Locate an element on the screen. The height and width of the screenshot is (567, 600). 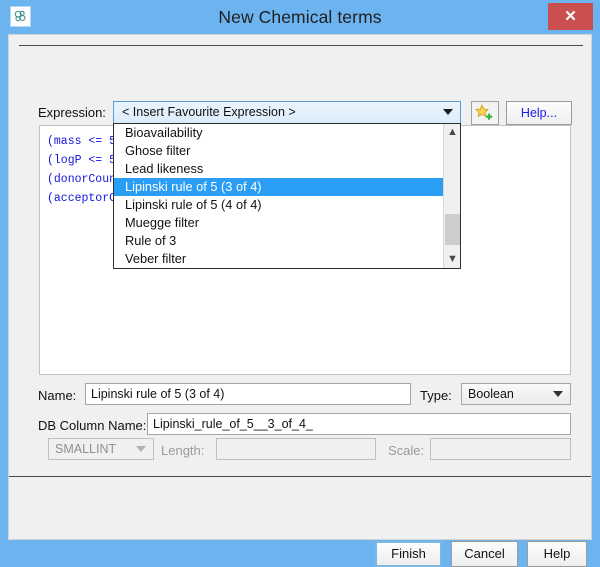
favourite-expression-value: < Insert Favourite Expression > is located at coordinates (209, 112).